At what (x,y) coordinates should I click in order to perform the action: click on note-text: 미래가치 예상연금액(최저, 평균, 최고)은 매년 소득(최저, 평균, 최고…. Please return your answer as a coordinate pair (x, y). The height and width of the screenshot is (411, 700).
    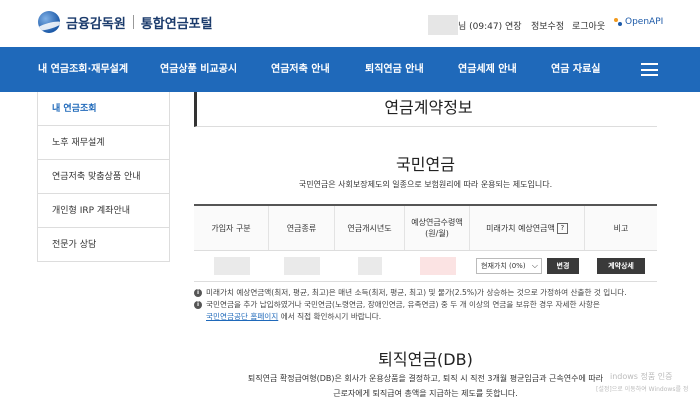
    Looking at the image, I should click on (416, 292).